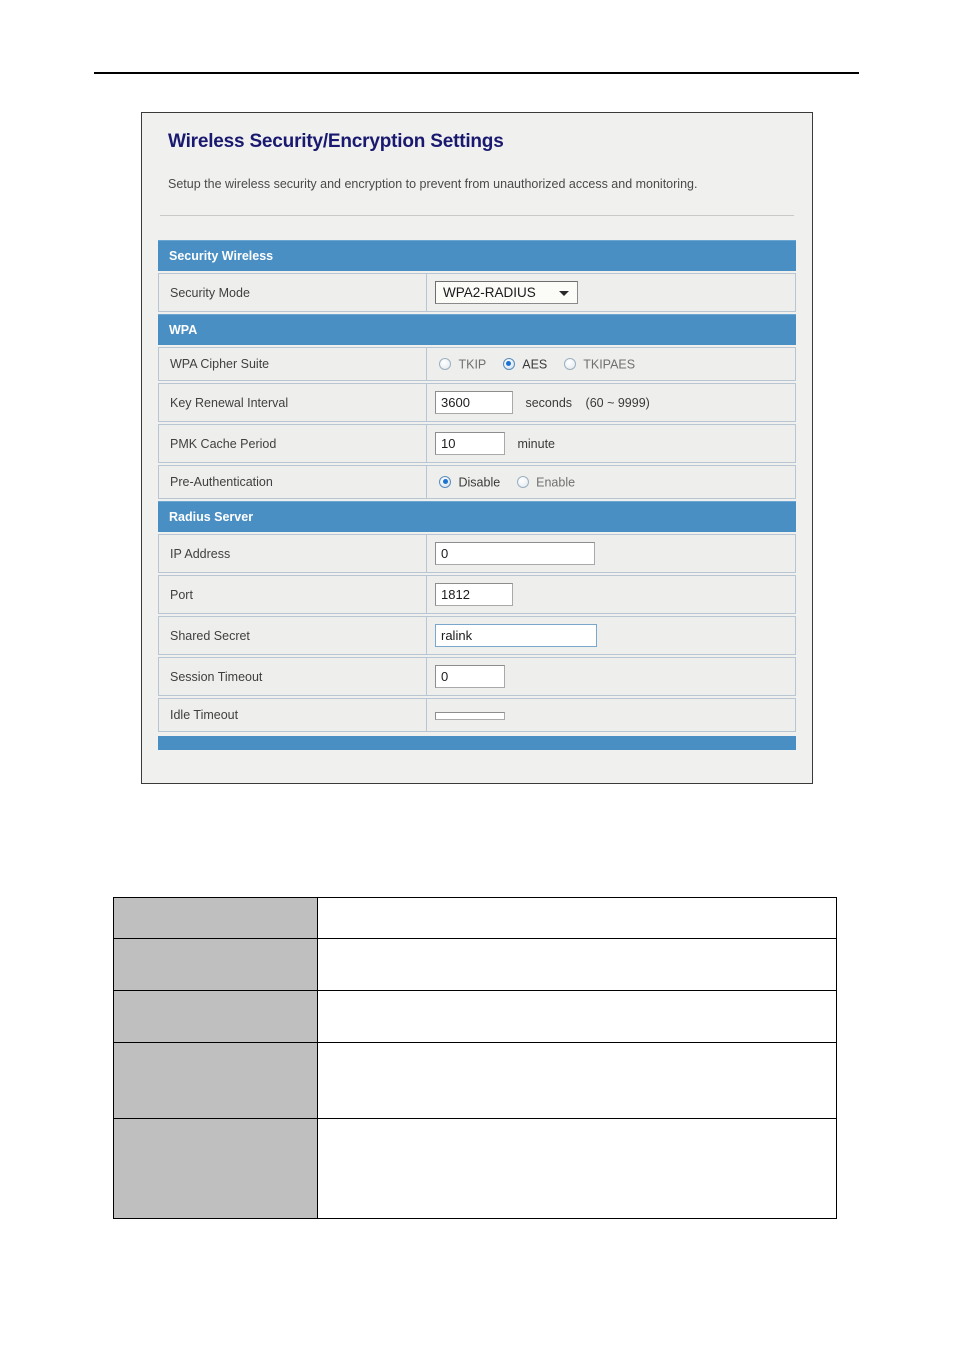 The image size is (954, 1350). I want to click on ip-address-input: 0, so click(515, 554).